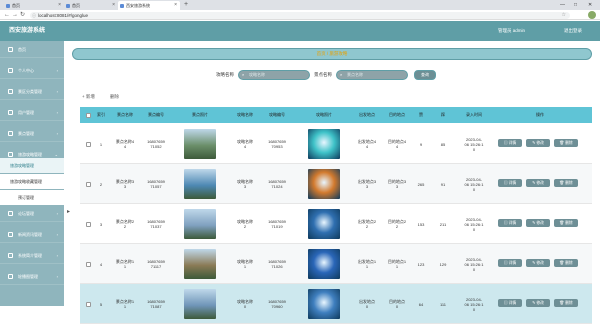  Describe the element at coordinates (32, 49) in the screenshot. I see `sidebar-item-home: 首页` at that location.